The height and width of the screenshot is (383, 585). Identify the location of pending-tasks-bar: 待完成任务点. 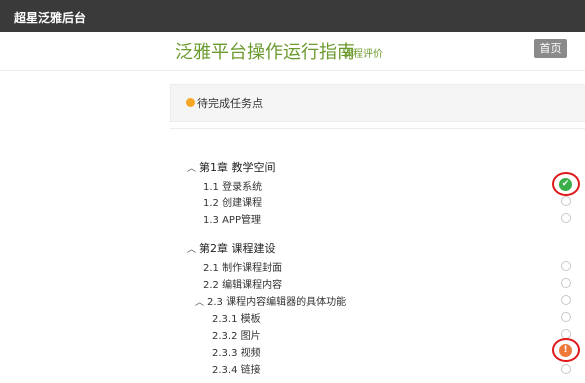
(377, 103).